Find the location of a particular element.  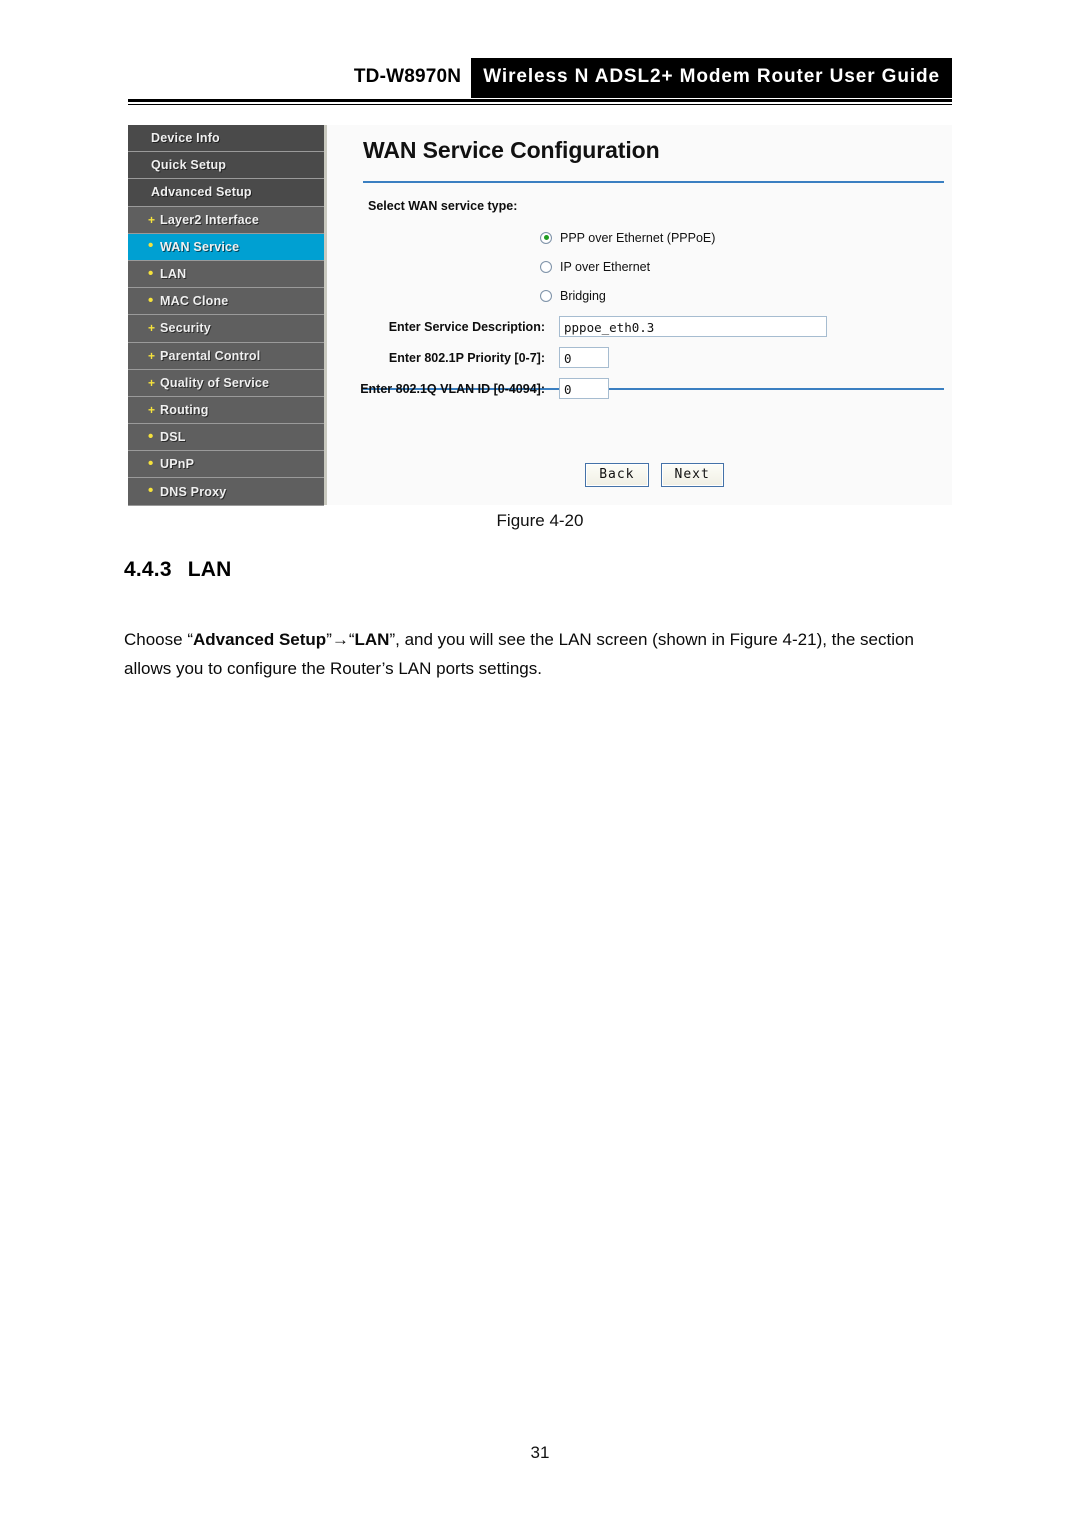

sidebar-item-quality-of-service: + Quality of Service is located at coordinates (226, 383).